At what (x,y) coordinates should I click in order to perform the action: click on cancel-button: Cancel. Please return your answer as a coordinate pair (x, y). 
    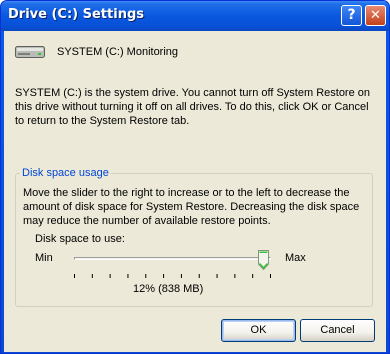
    Looking at the image, I should click on (337, 330).